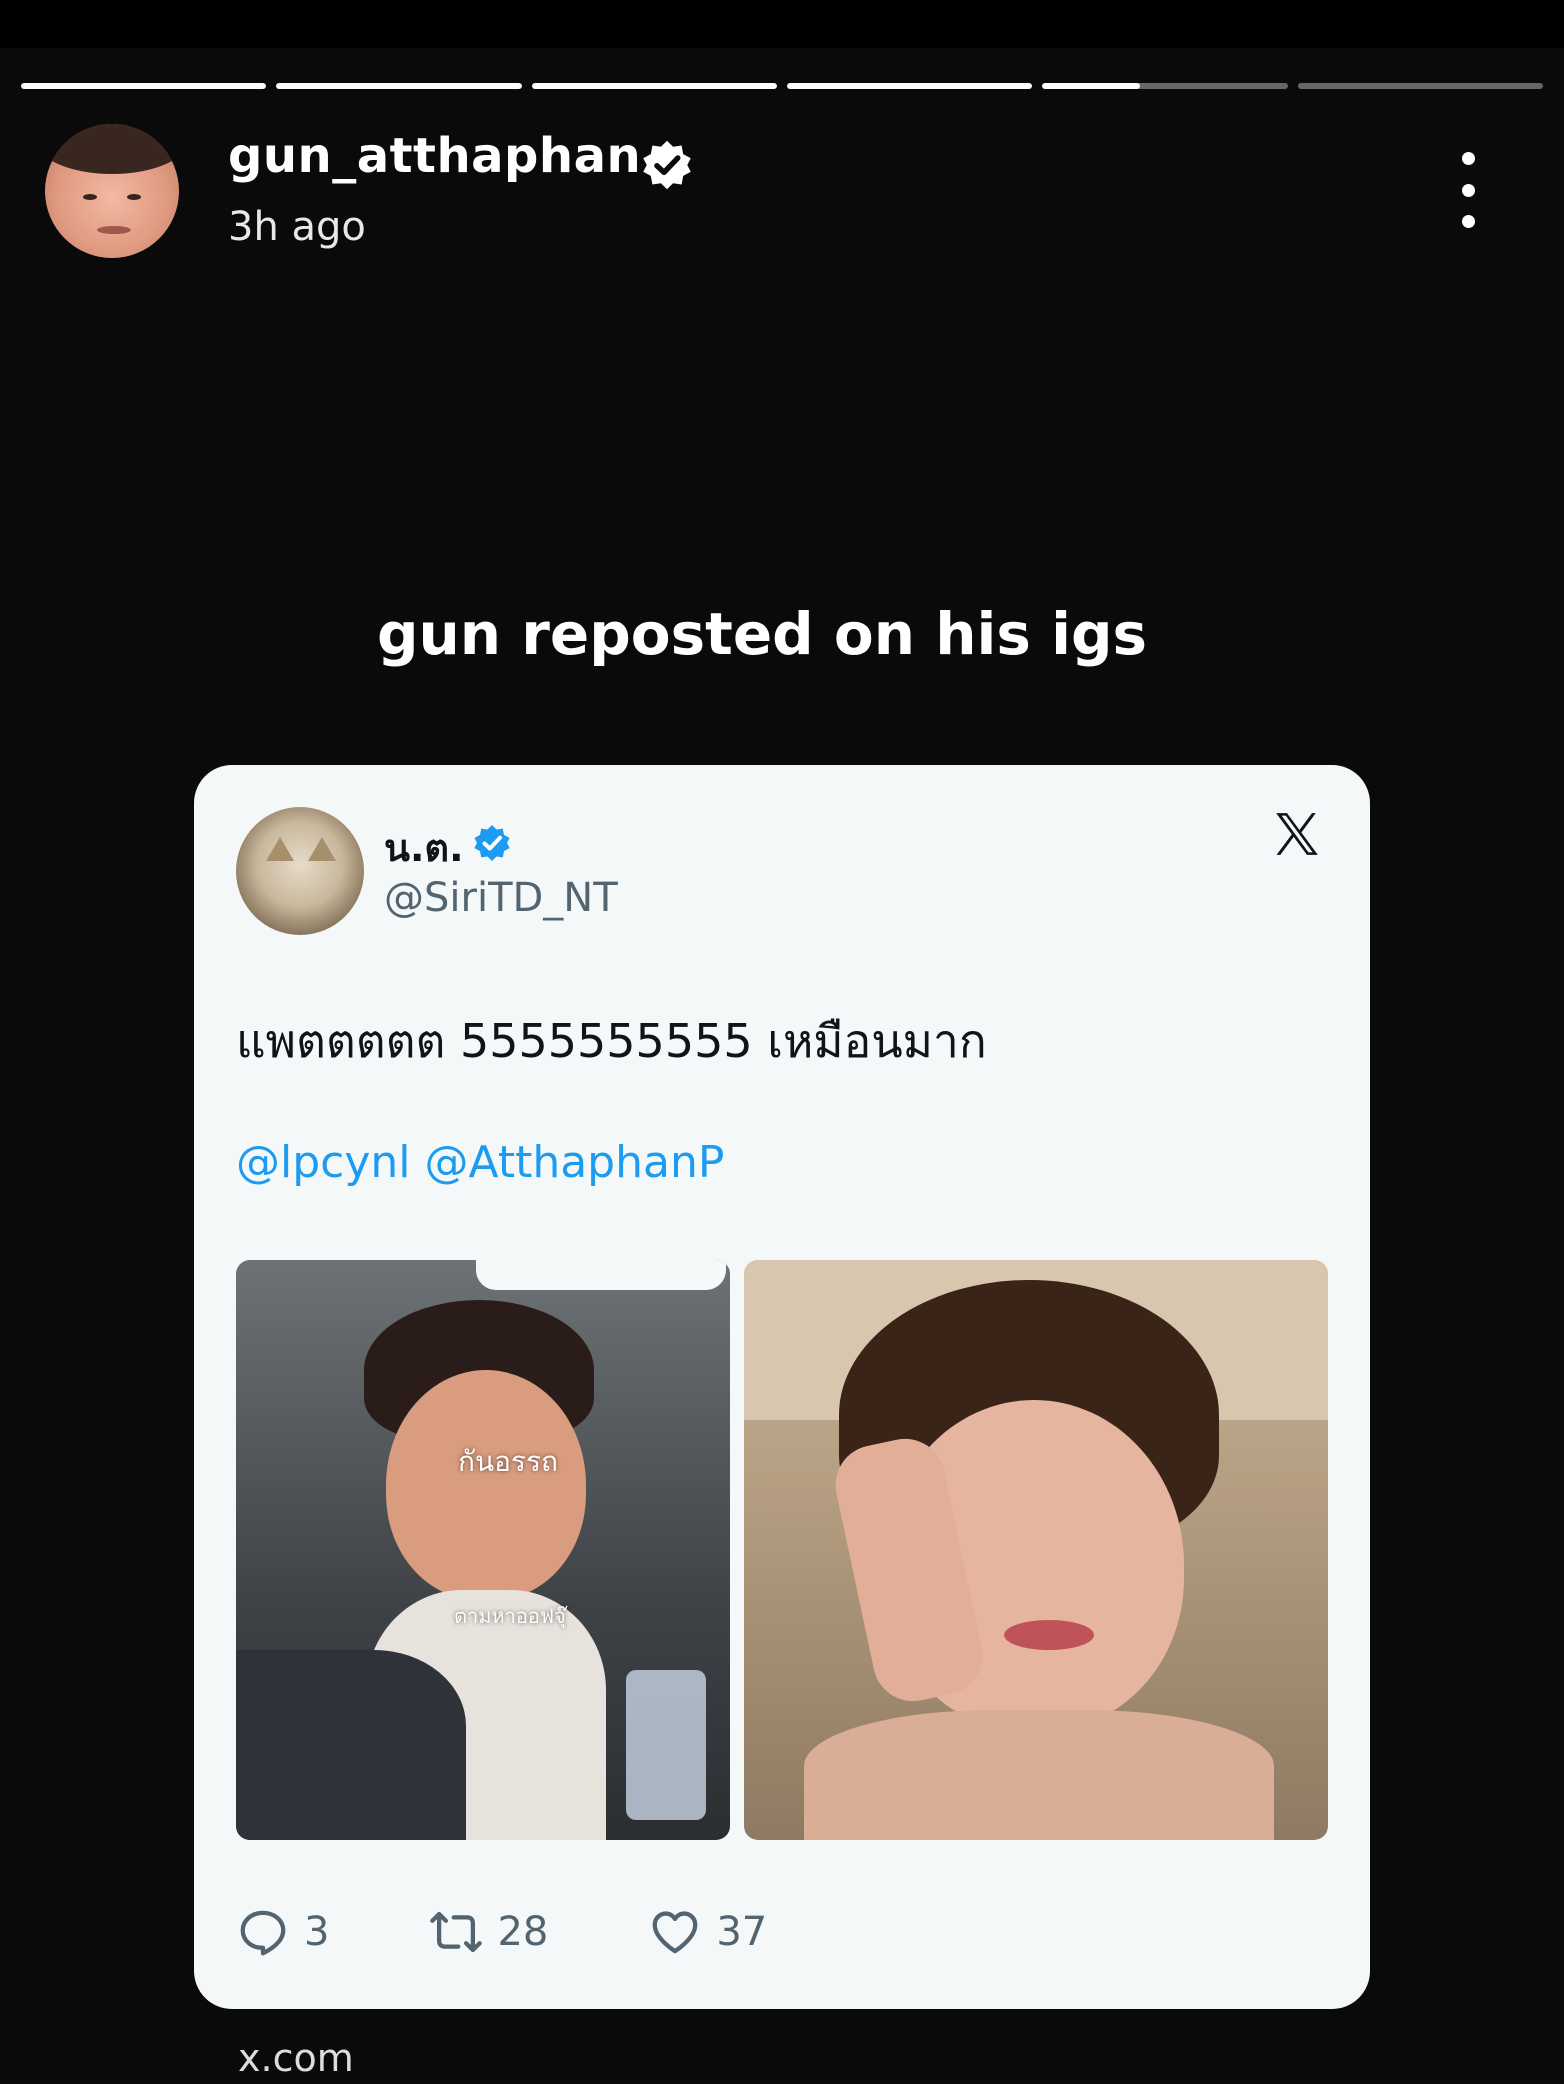 This screenshot has width=1564, height=2084. What do you see at coordinates (483, 1550) in the screenshot?
I see `tweet-photo-left: กันอรรถ ตามหาออฟจุ๊` at bounding box center [483, 1550].